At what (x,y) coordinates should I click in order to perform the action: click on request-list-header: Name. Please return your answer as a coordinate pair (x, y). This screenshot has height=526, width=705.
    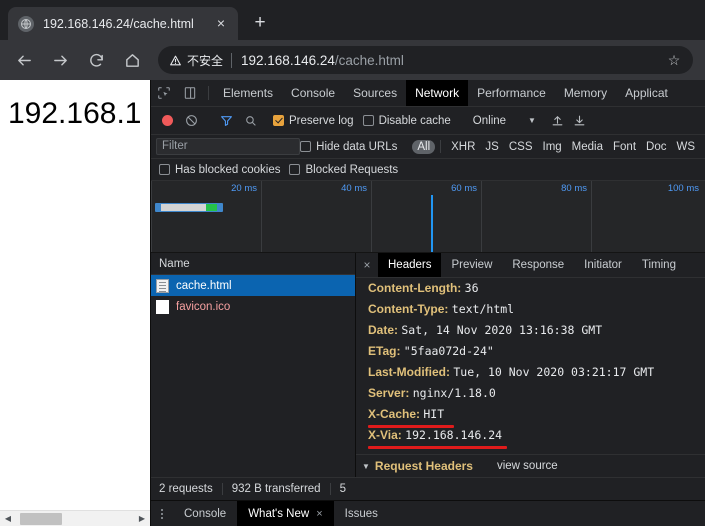
    Looking at the image, I should click on (253, 264).